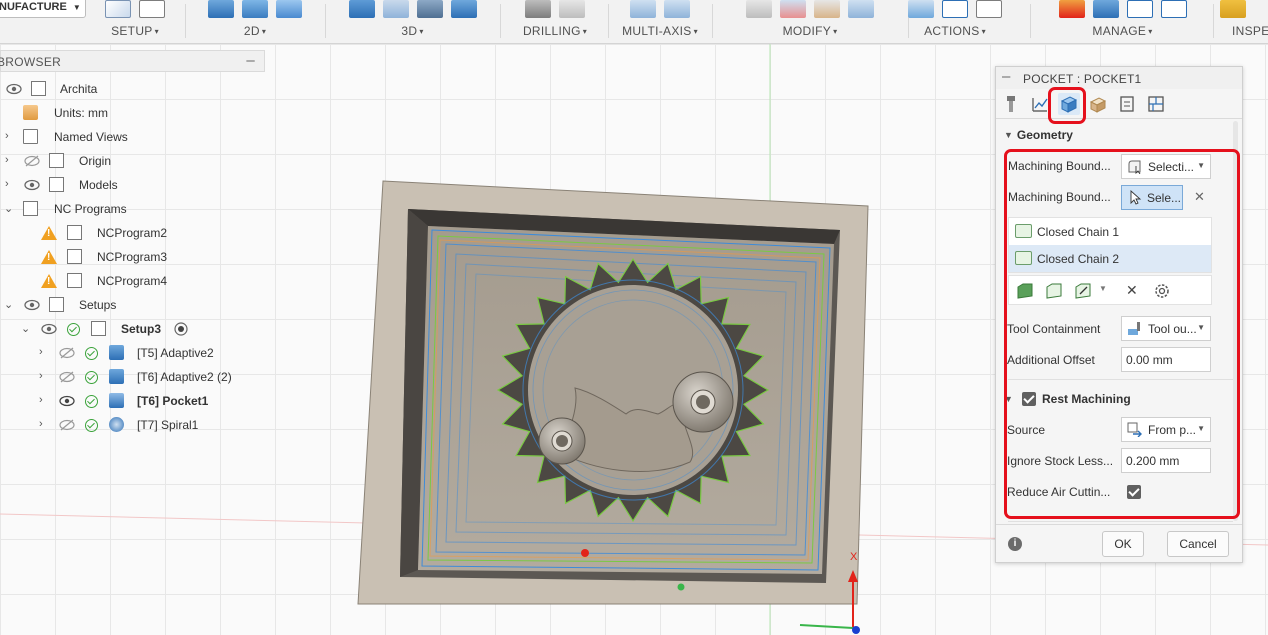 The image size is (1268, 635). I want to click on delete-chain-icon: ✕, so click(1132, 290).